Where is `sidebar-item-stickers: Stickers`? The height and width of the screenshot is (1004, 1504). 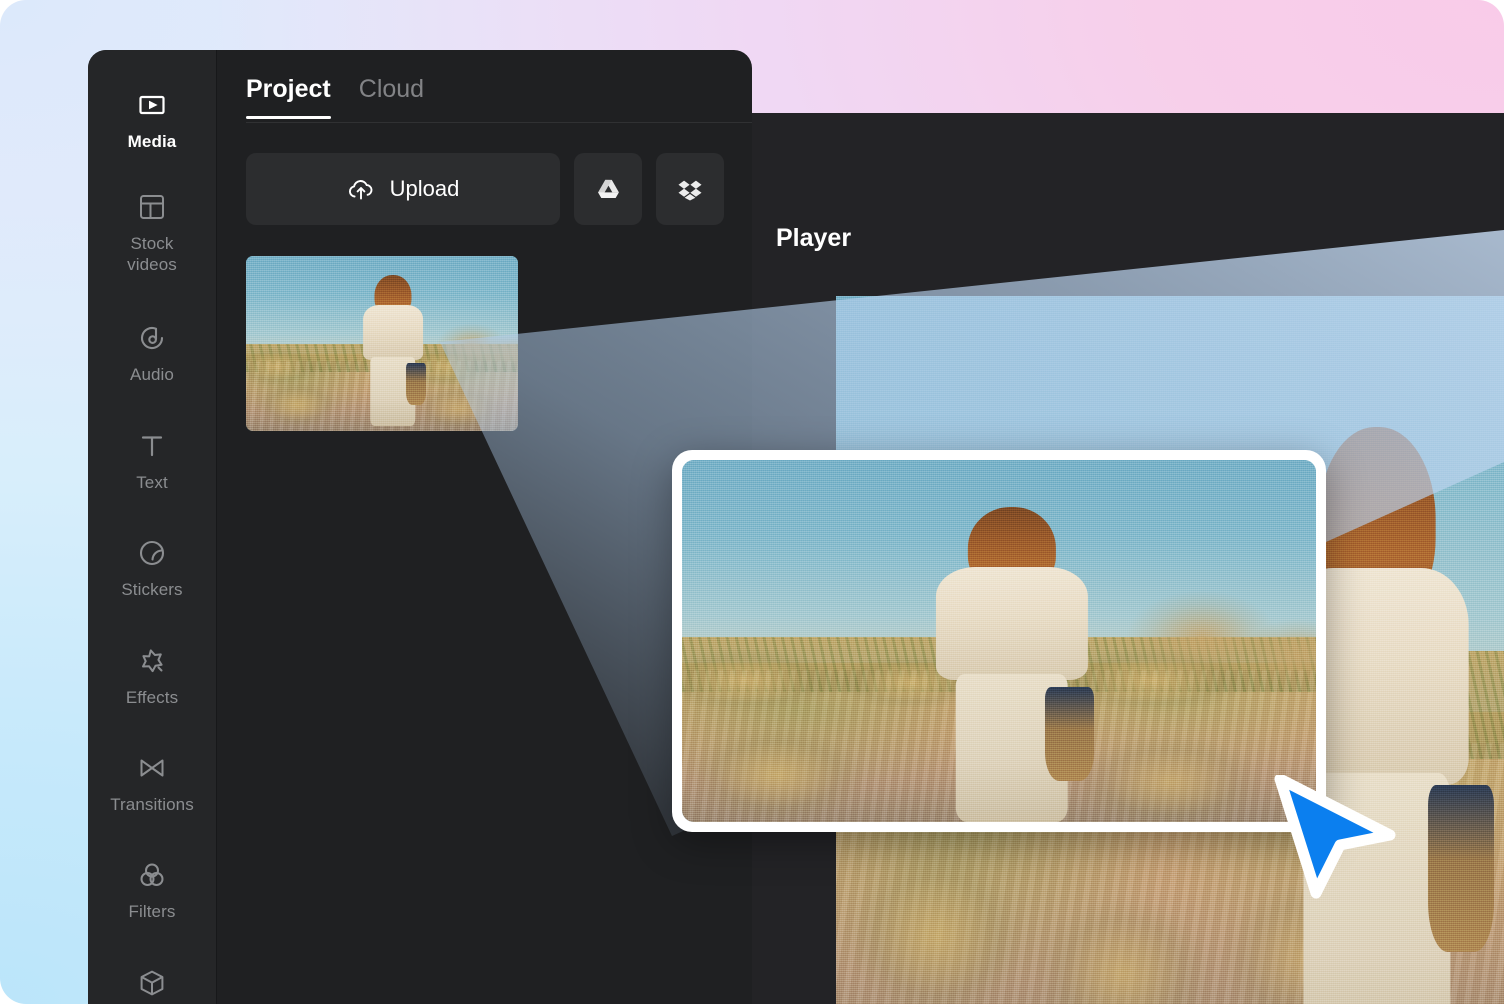
sidebar-item-stickers: Stickers is located at coordinates (152, 569).